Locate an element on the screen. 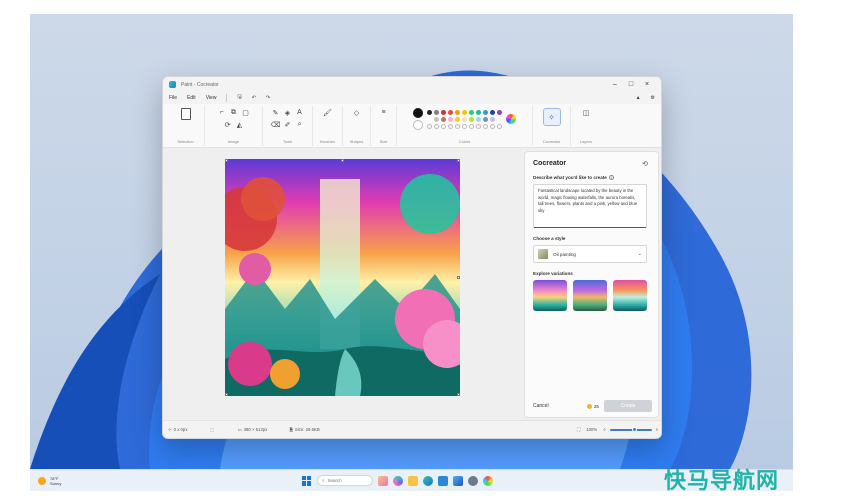  search-icon: ⌕ is located at coordinates (323, 480).